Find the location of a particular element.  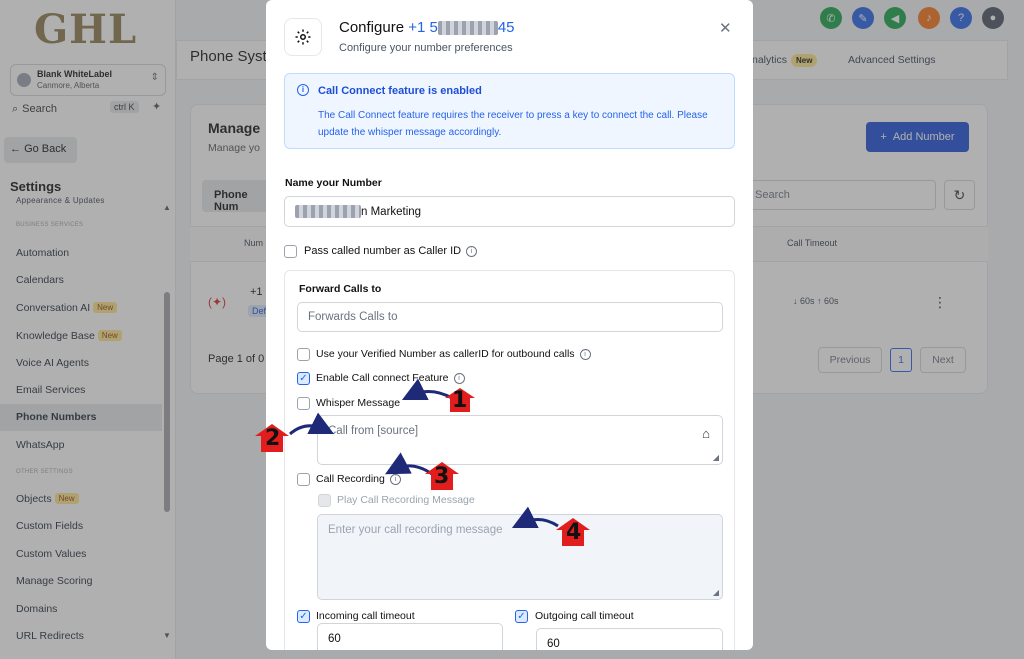

annotation-label-2: 2 is located at coordinates (273, 438).